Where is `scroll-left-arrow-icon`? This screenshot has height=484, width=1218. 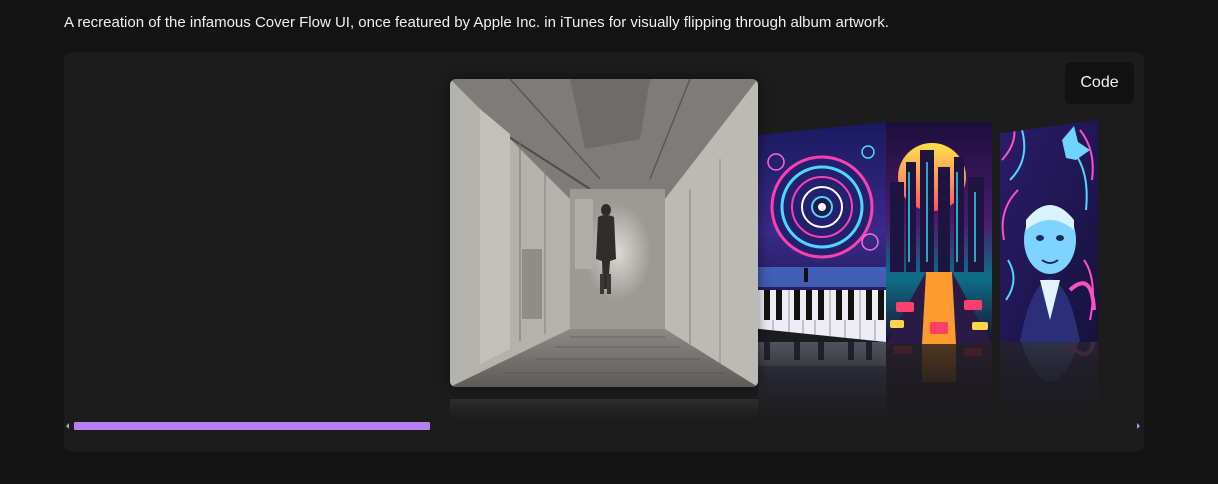 scroll-left-arrow-icon is located at coordinates (67, 426).